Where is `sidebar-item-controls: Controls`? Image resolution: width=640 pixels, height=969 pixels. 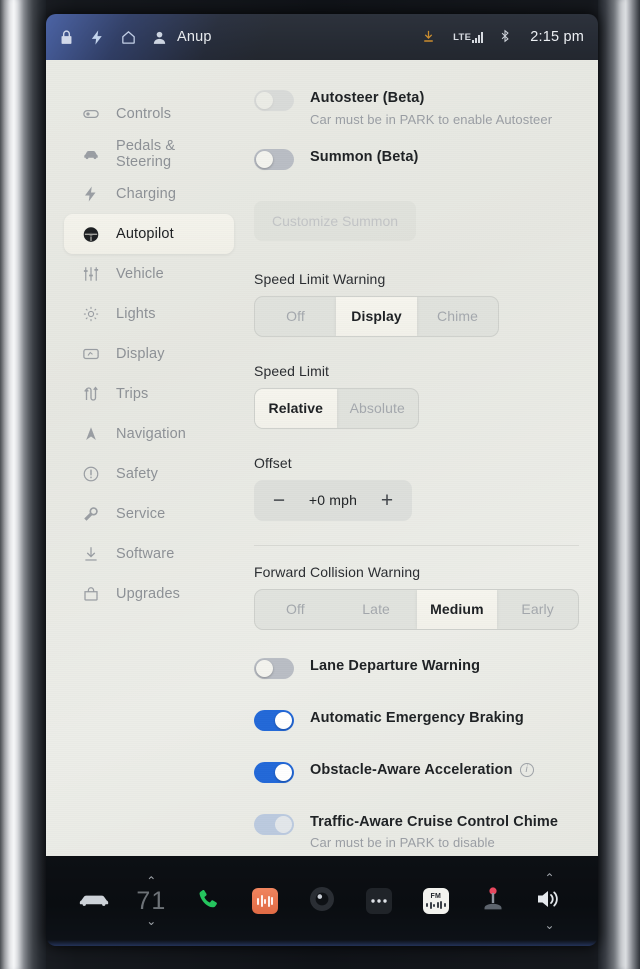
sidebar-item-controls: Controls is located at coordinates (149, 114).